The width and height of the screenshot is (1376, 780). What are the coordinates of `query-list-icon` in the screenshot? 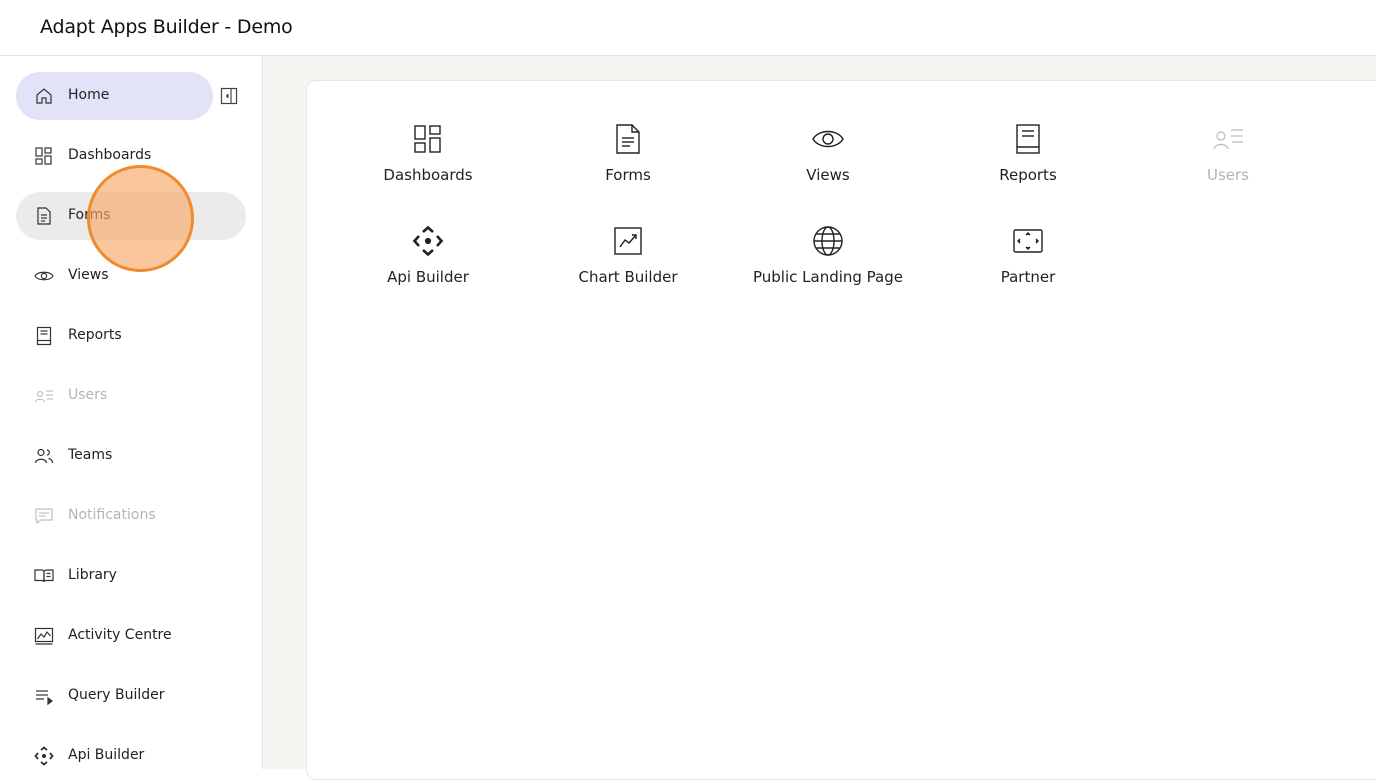 It's located at (44, 696).